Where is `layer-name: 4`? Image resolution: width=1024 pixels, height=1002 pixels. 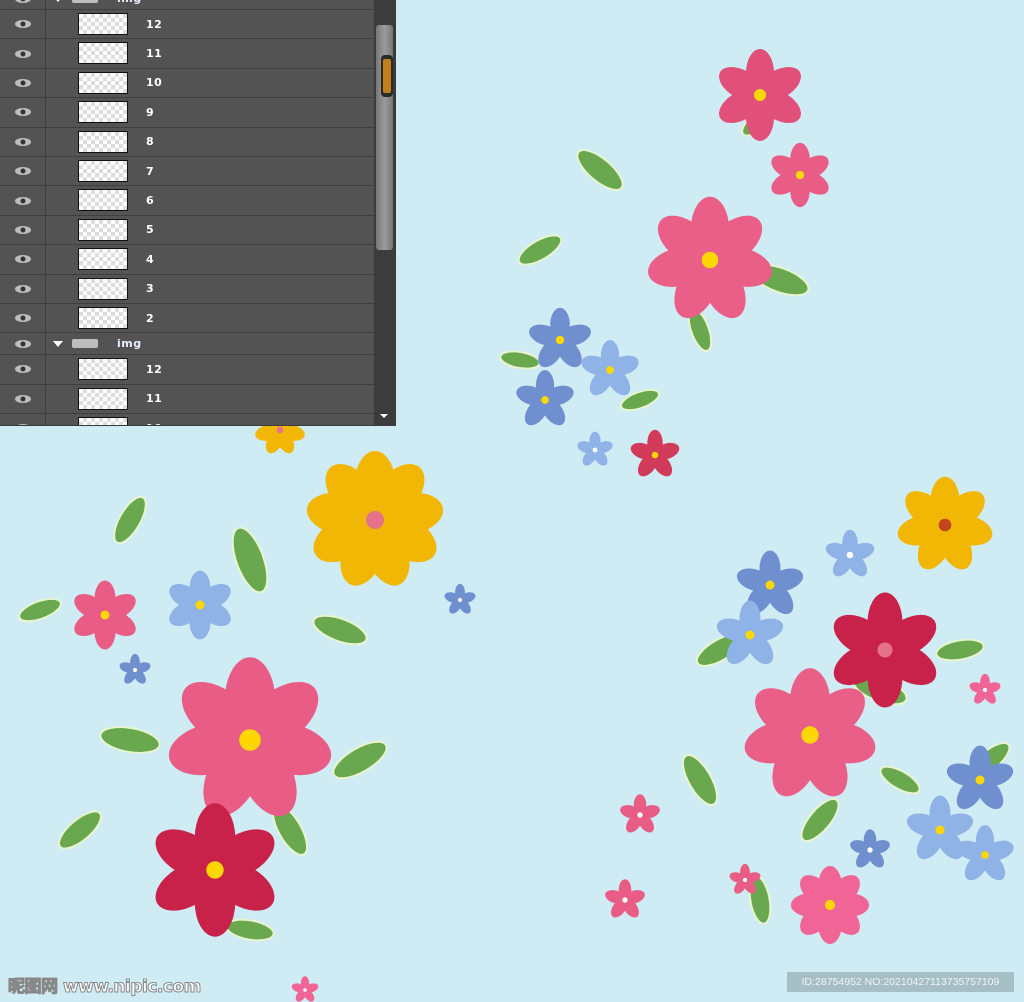 layer-name: 4 is located at coordinates (150, 259).